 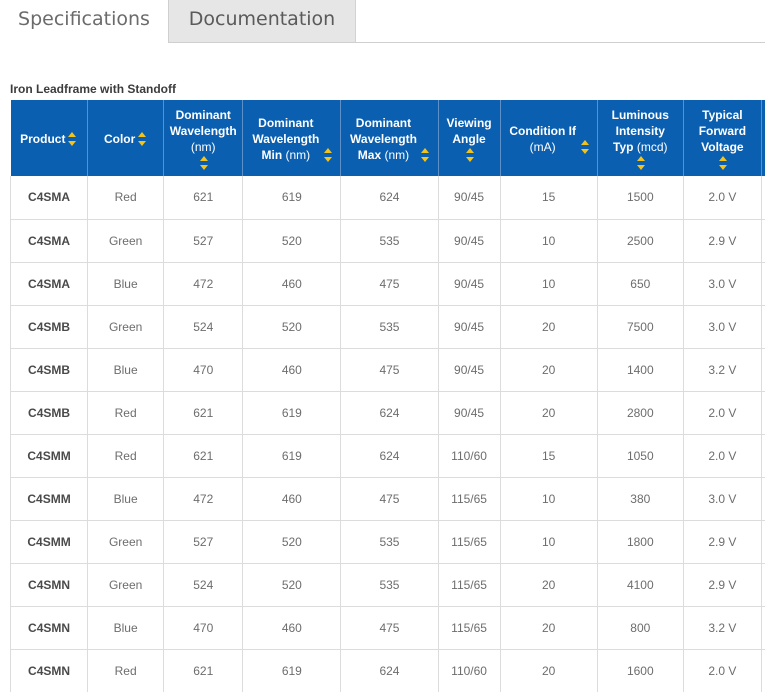 What do you see at coordinates (387, 455) in the screenshot?
I see `table-row: C4SMM Red 621 619 624 110/60 15 1050 2.0 V` at bounding box center [387, 455].